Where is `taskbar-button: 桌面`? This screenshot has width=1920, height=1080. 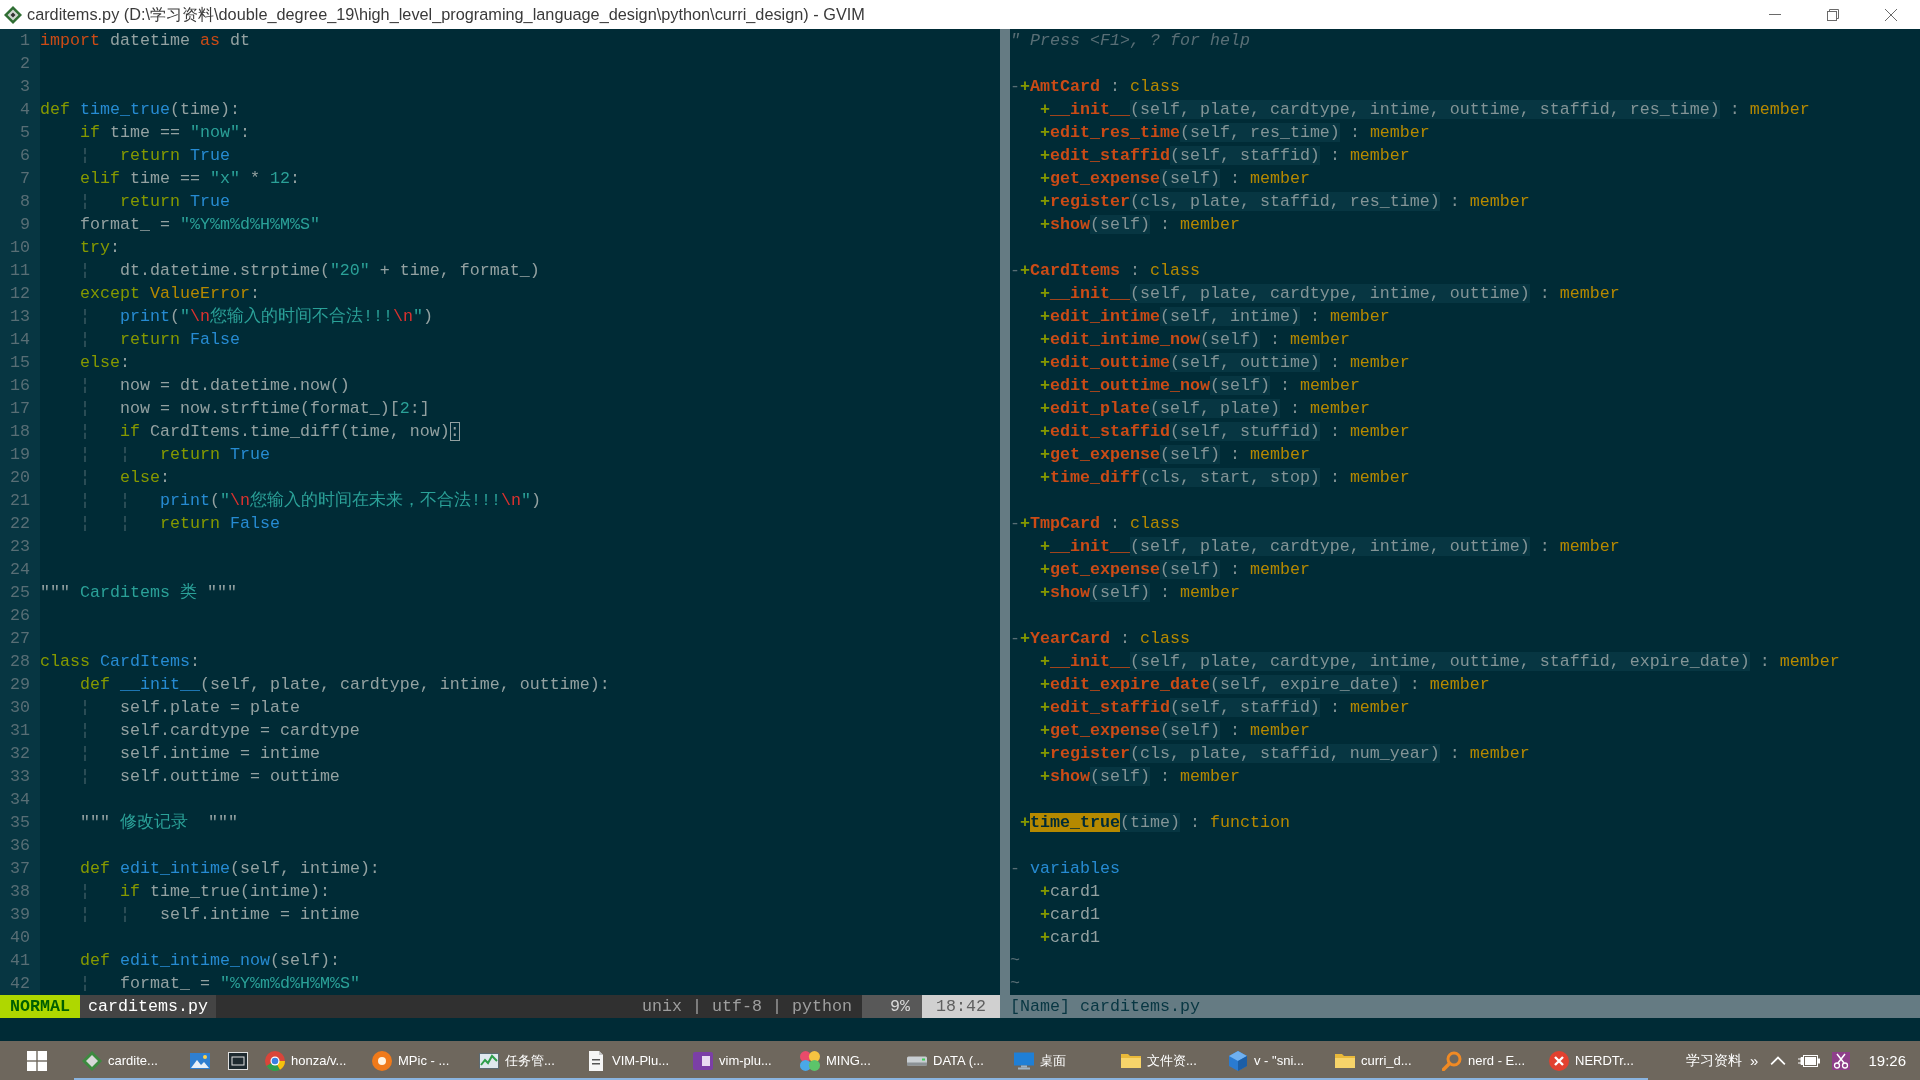
taskbar-button: 桌面 is located at coordinates (1059, 1060).